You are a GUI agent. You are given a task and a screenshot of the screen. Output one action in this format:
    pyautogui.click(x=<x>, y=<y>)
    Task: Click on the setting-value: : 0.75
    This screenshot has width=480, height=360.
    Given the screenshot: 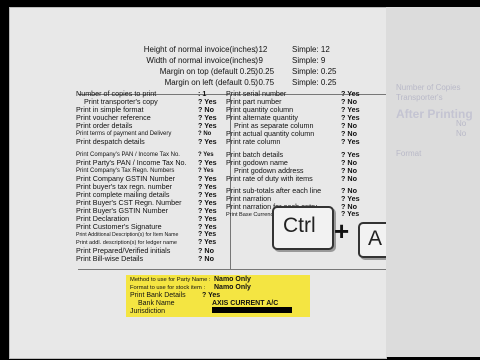 What is the action you would take?
    pyautogui.click(x=264, y=82)
    